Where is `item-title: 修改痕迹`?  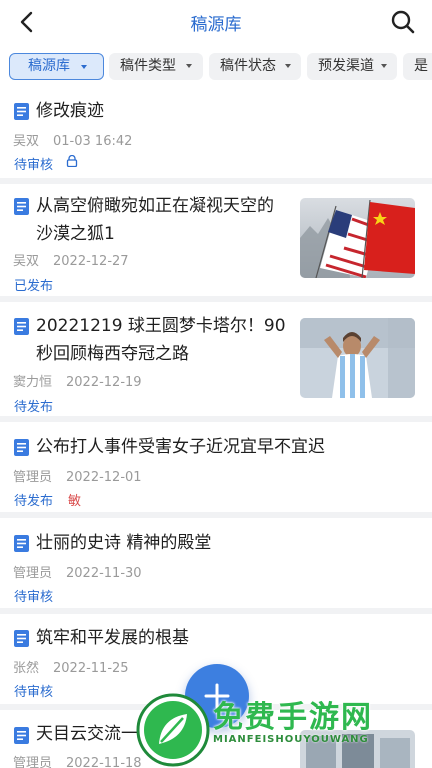
item-title: 修改痕迹 is located at coordinates (70, 111).